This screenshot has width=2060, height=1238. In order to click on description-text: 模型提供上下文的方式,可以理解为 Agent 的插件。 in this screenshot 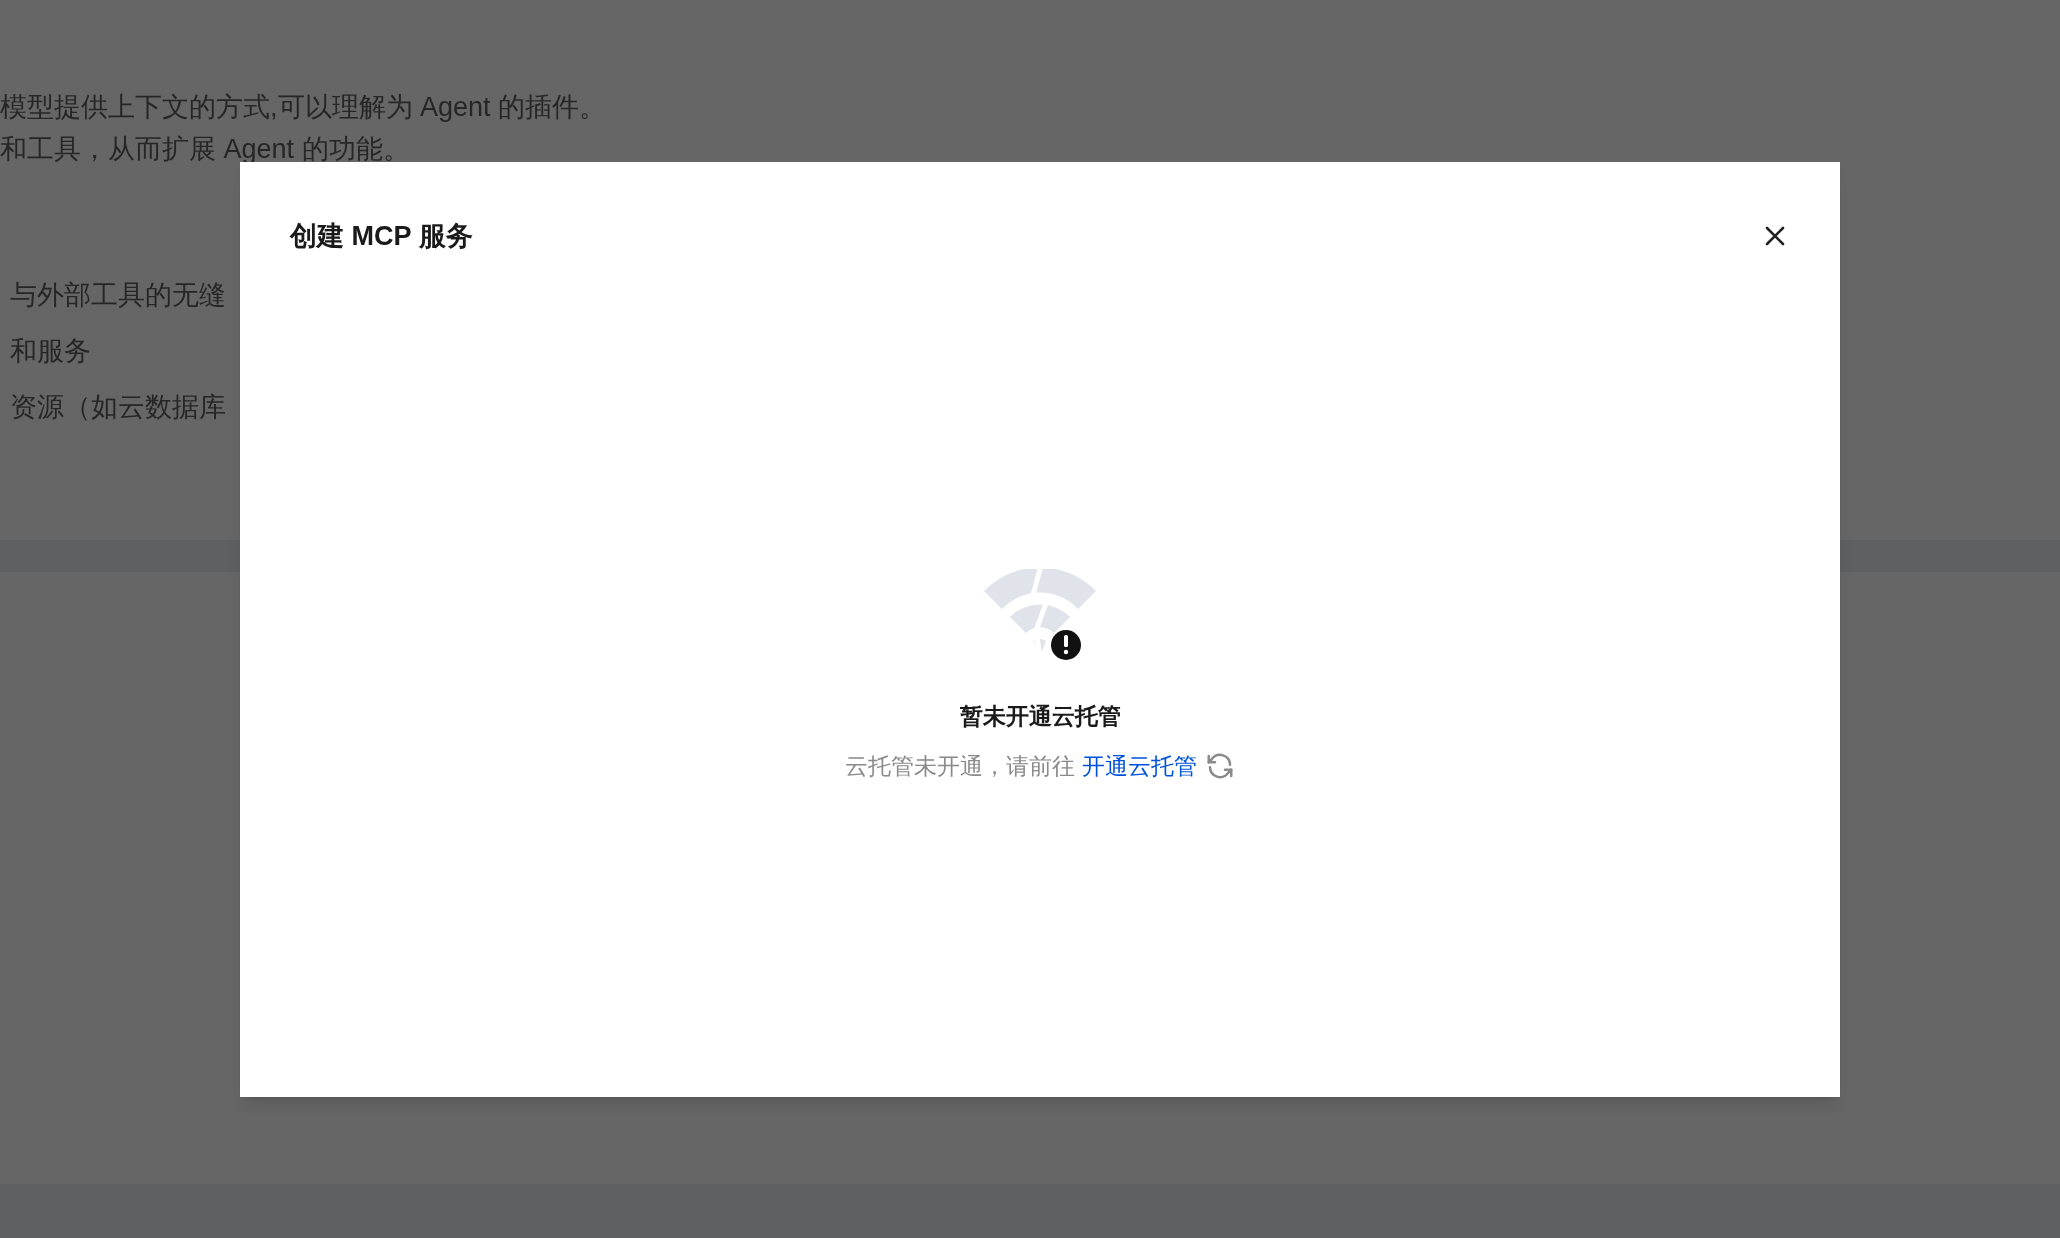, I will do `click(303, 107)`.